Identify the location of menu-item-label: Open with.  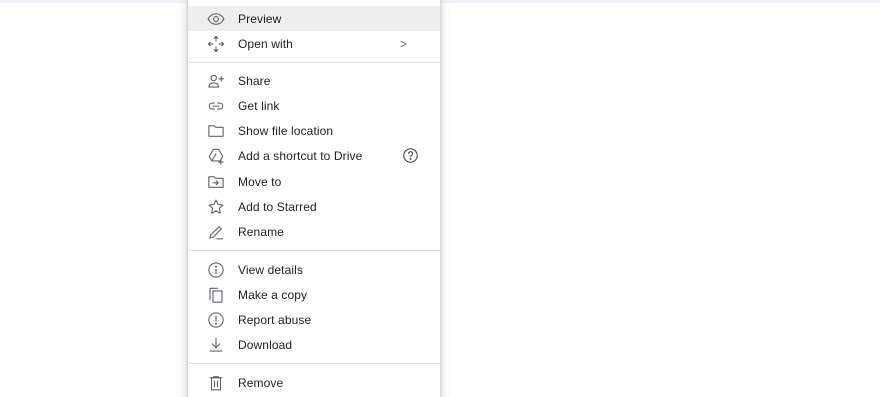
(265, 43).